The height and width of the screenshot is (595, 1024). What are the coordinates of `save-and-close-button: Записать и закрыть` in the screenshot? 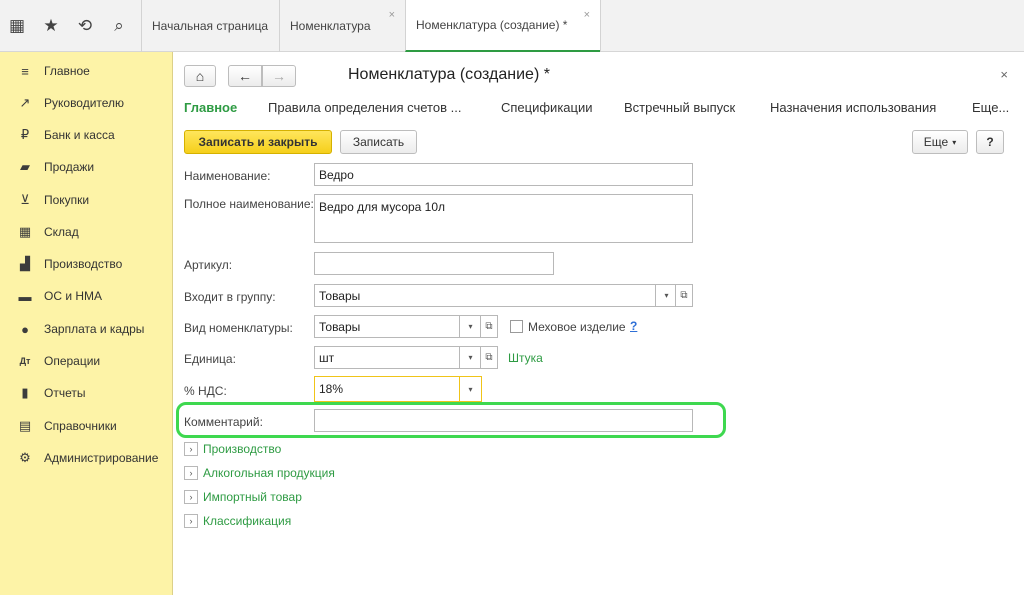 It's located at (258, 142).